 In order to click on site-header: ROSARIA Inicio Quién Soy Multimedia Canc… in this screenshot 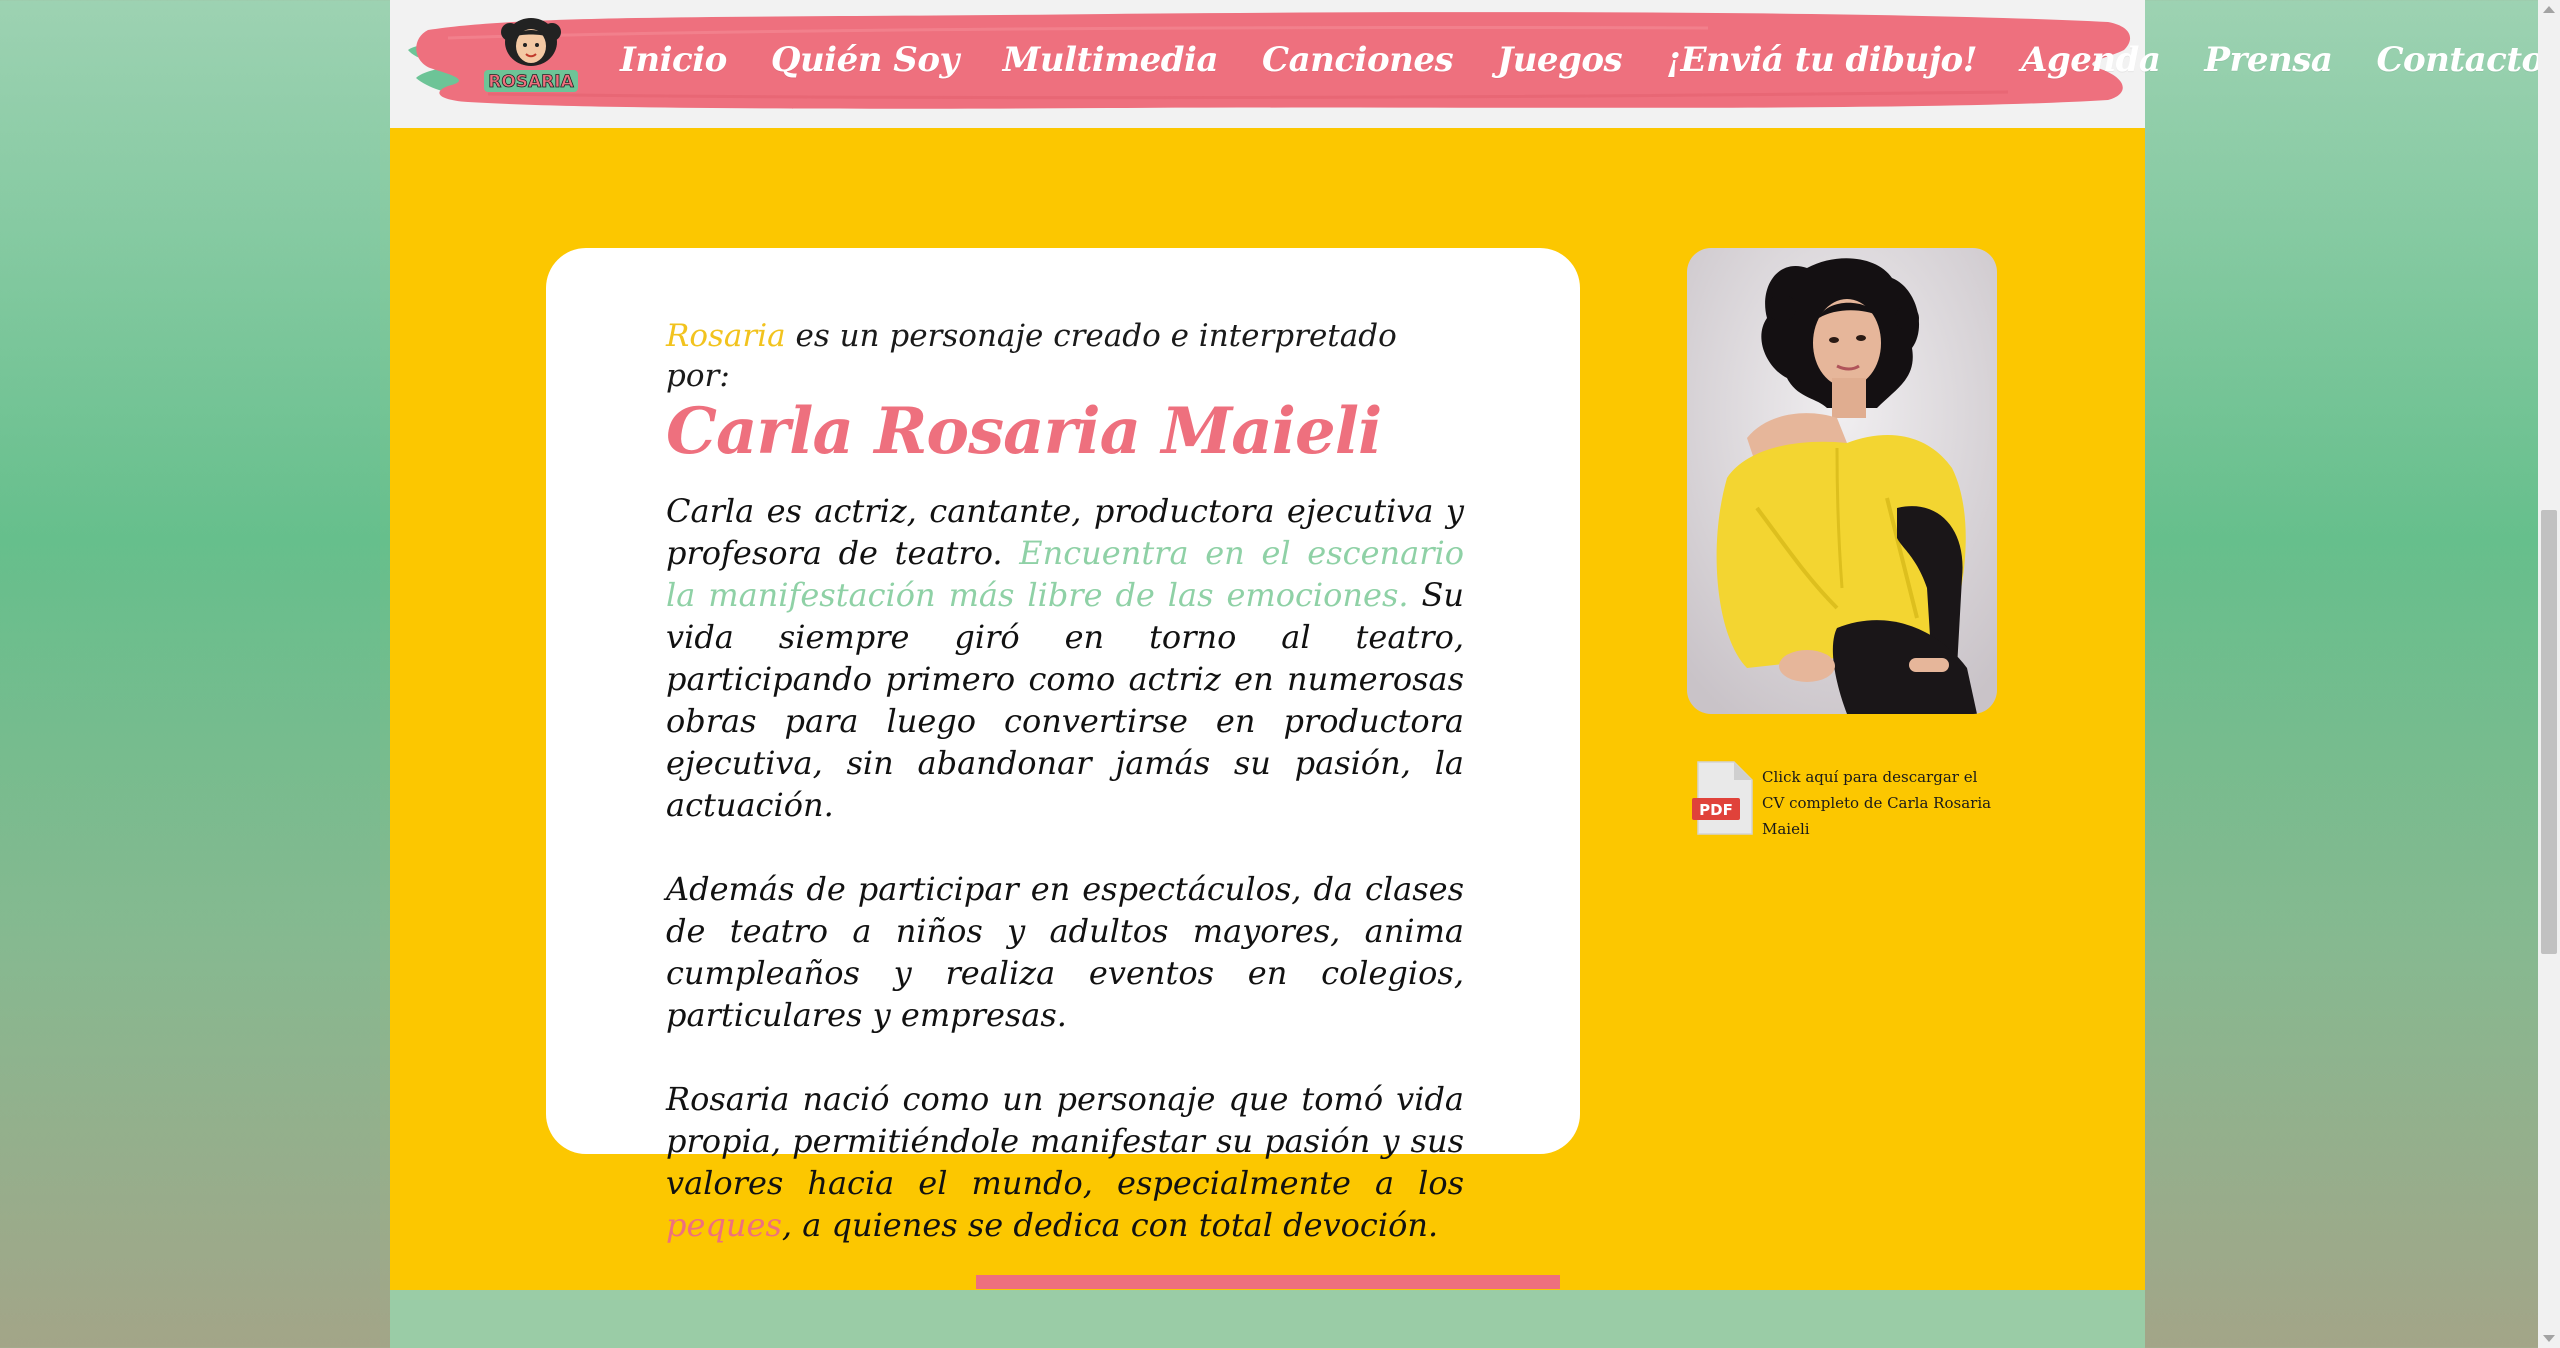, I will do `click(1467, 64)`.